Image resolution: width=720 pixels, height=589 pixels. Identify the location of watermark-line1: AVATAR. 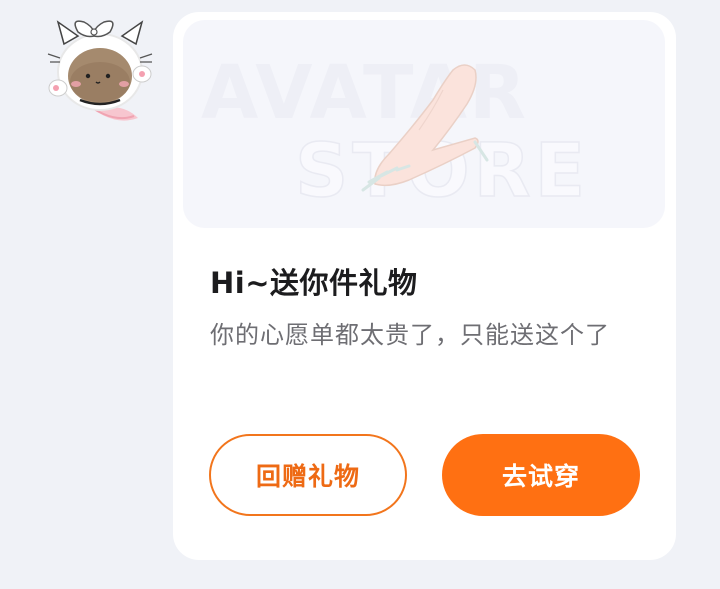
(364, 93).